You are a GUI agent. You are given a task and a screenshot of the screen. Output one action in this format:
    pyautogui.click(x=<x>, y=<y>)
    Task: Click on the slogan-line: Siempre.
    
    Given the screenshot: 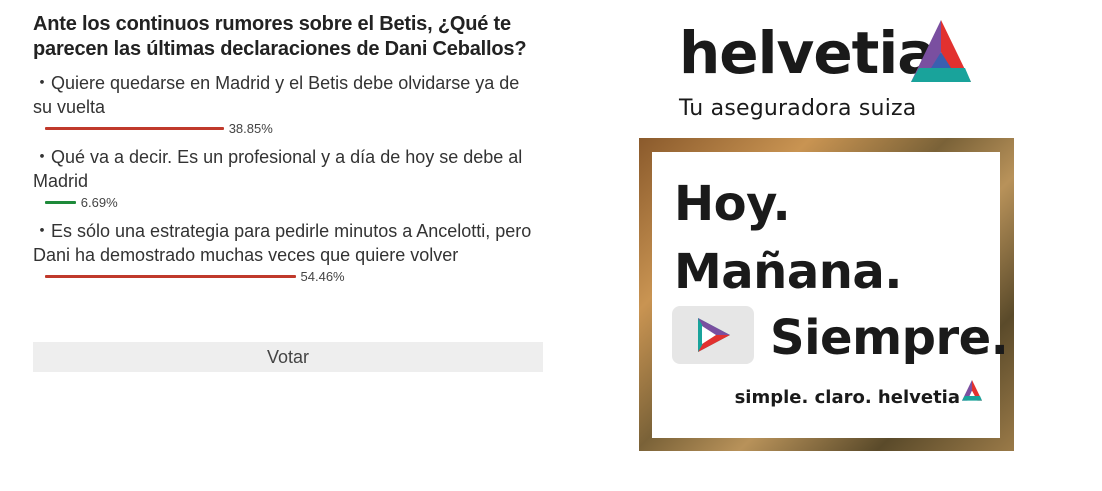 What is the action you would take?
    pyautogui.click(x=889, y=338)
    